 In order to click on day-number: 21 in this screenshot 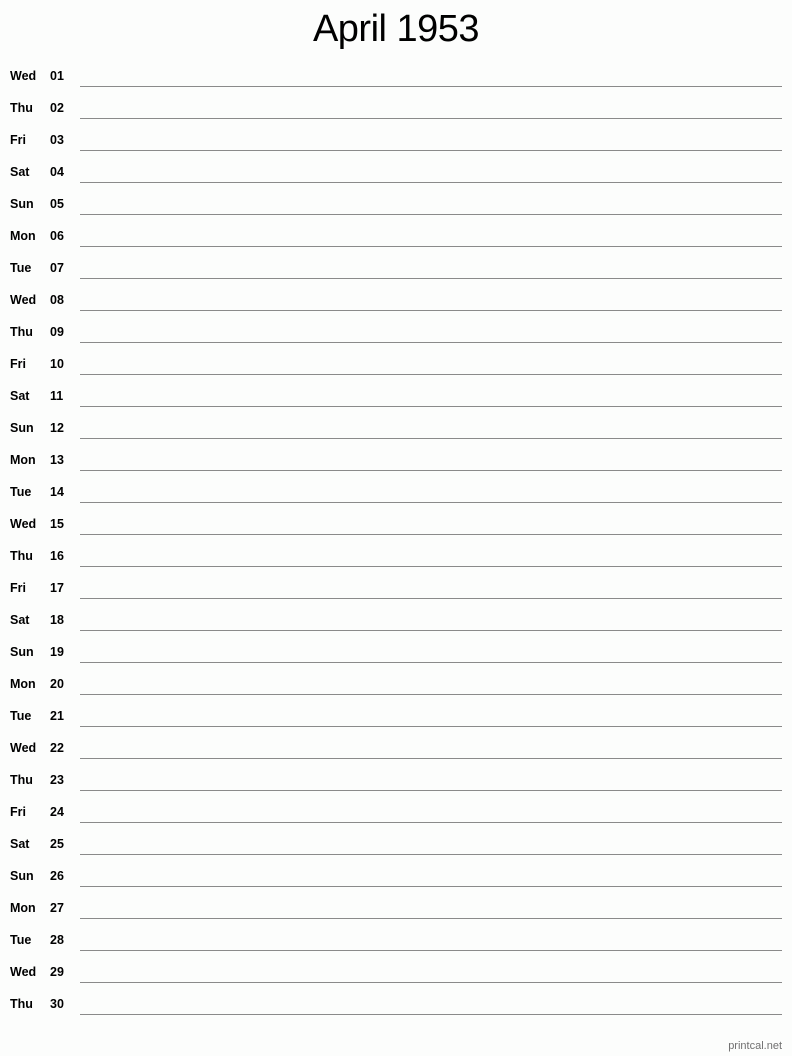, I will do `click(57, 716)`.